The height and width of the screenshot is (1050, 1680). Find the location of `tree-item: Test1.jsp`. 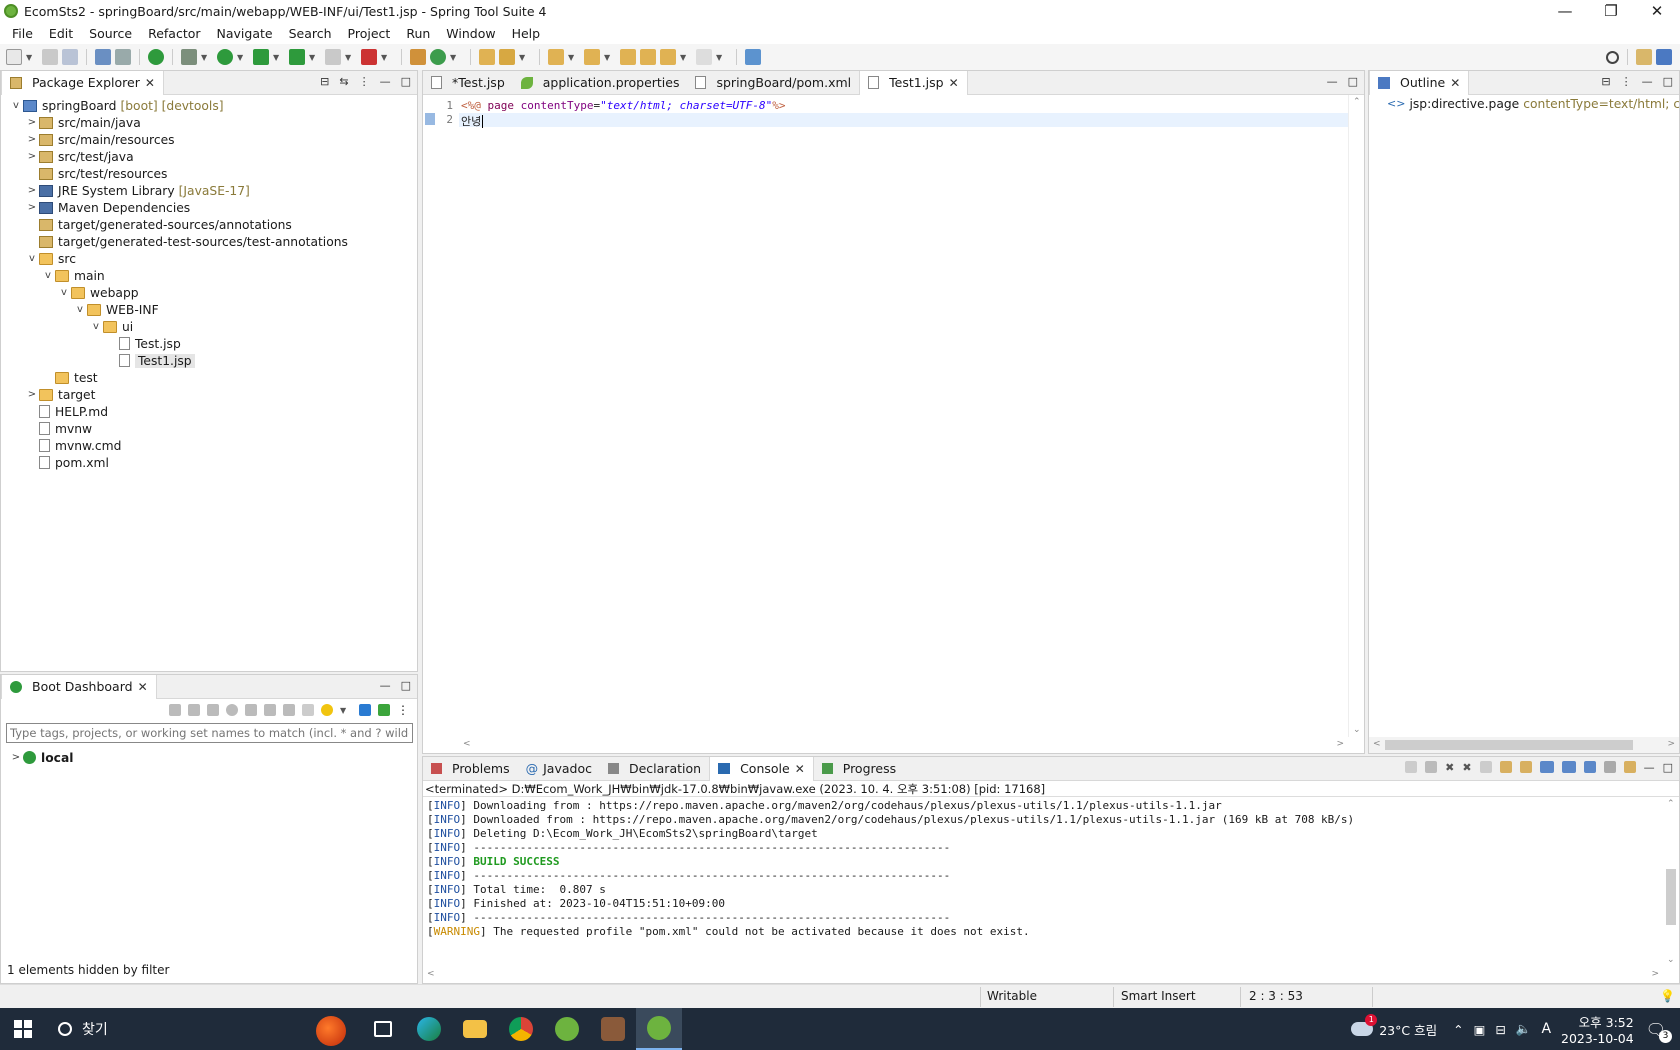

tree-item: Test1.jsp is located at coordinates (209, 360).